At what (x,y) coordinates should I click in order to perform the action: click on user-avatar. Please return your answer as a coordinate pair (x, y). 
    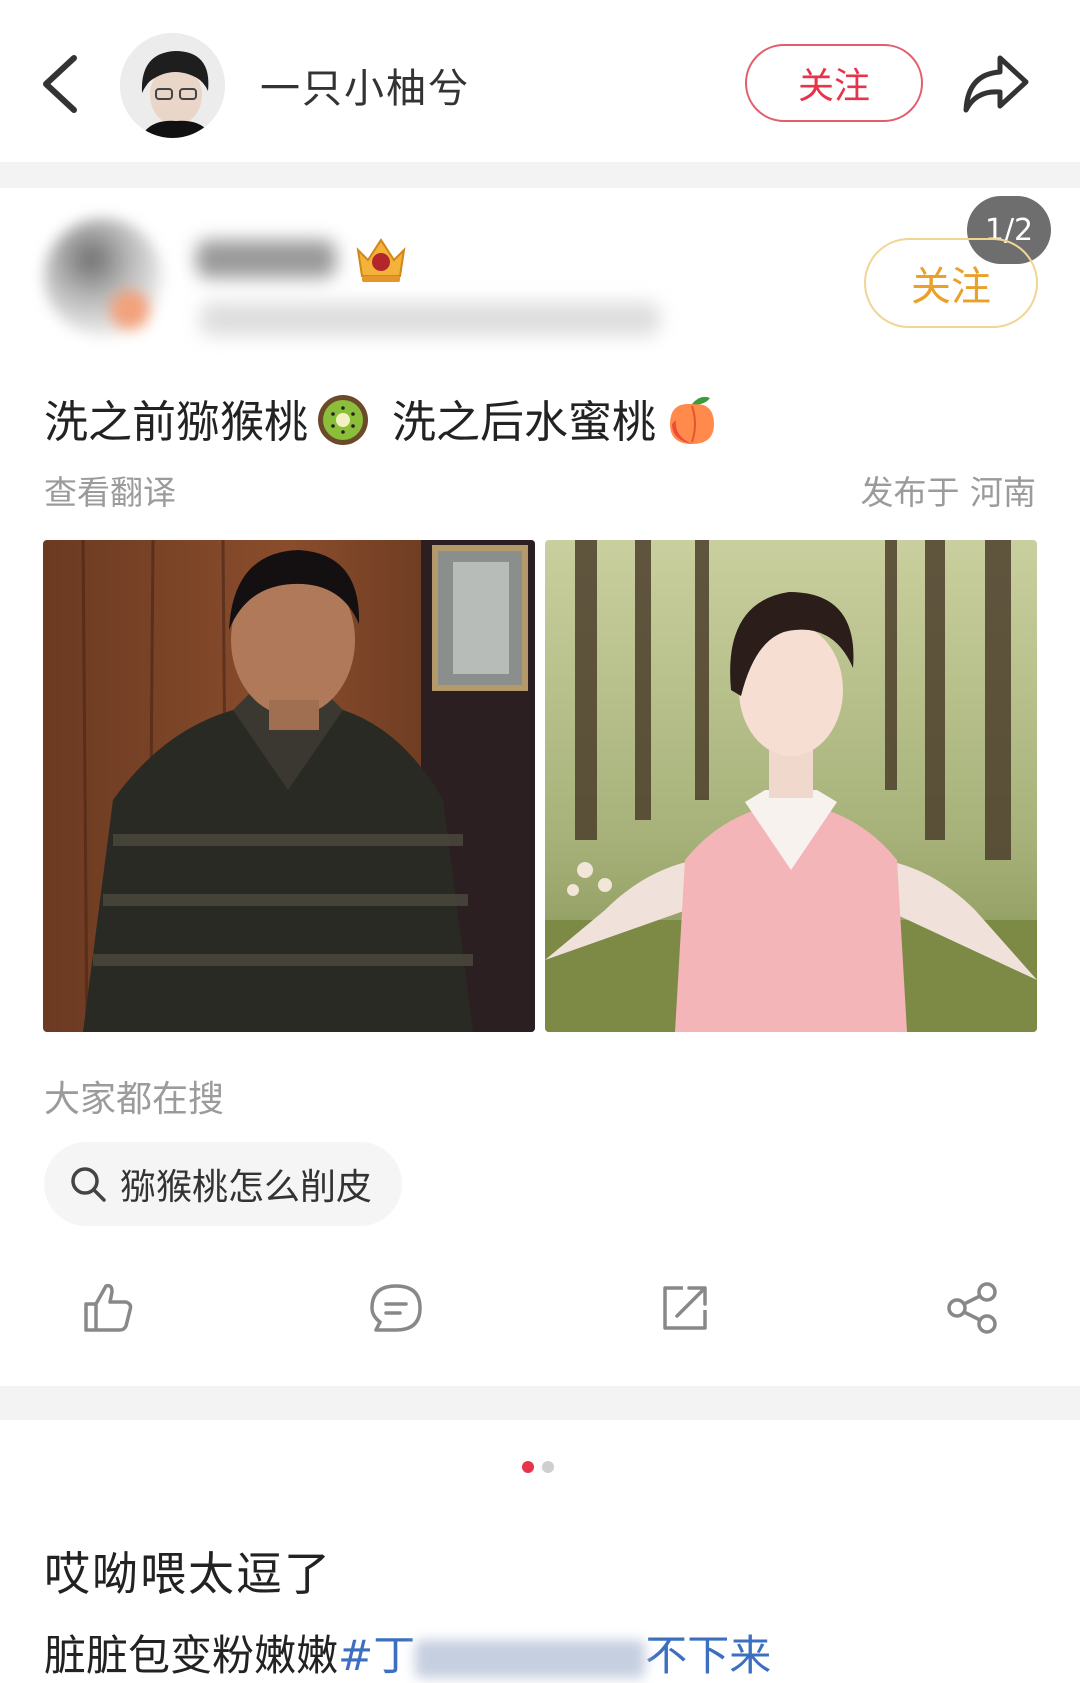
    Looking at the image, I should click on (172, 85).